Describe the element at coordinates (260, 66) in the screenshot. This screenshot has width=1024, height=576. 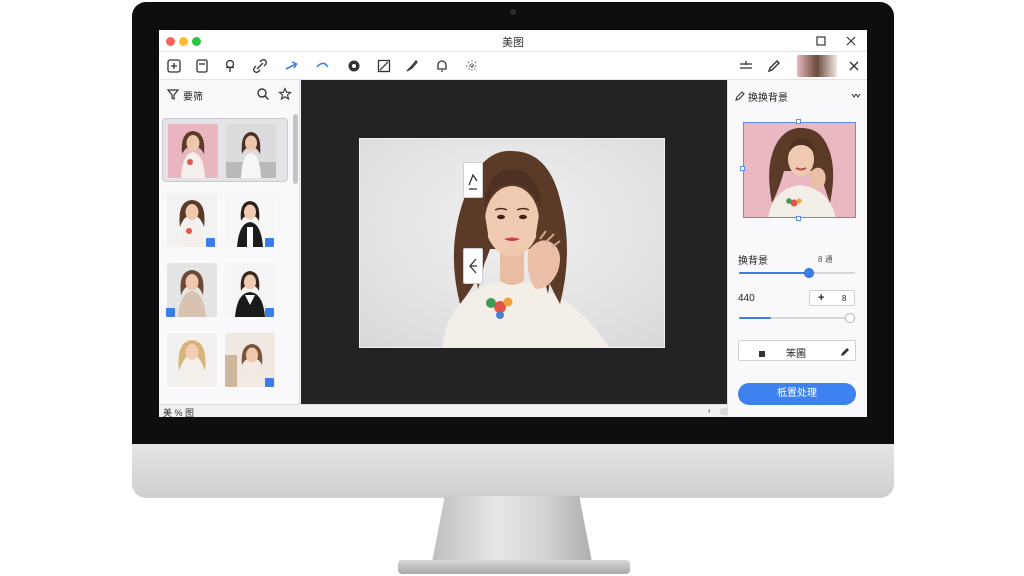
I see `link-icon` at that location.